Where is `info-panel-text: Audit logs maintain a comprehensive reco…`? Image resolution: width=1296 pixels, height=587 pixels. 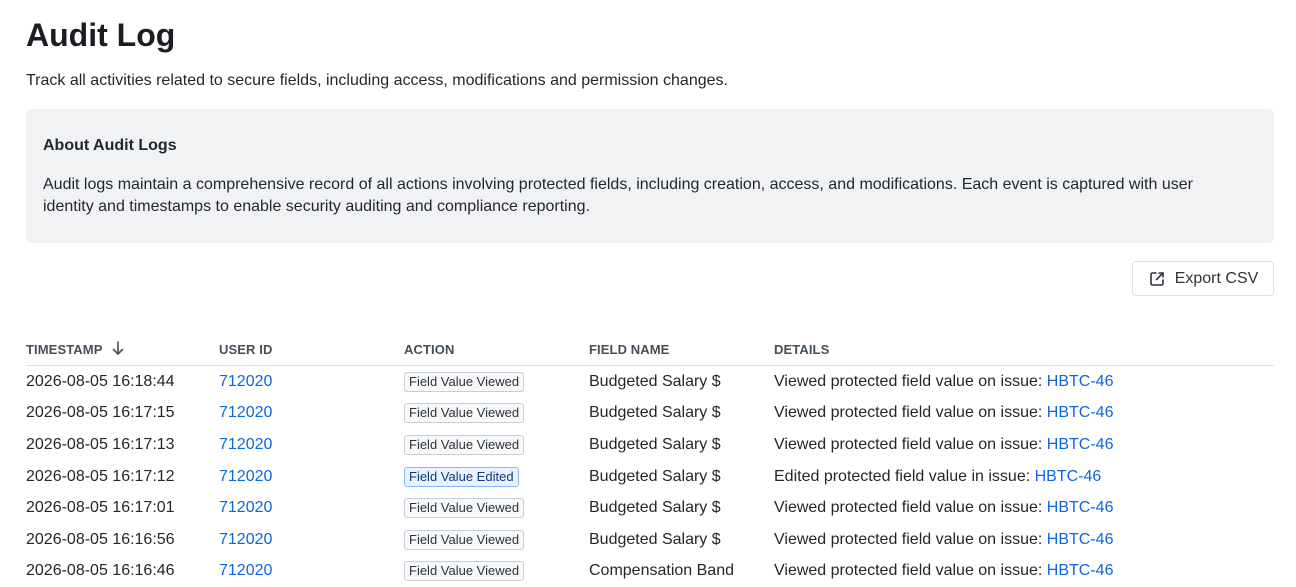
info-panel-text: Audit logs maintain a comprehensive reco… is located at coordinates (643, 196).